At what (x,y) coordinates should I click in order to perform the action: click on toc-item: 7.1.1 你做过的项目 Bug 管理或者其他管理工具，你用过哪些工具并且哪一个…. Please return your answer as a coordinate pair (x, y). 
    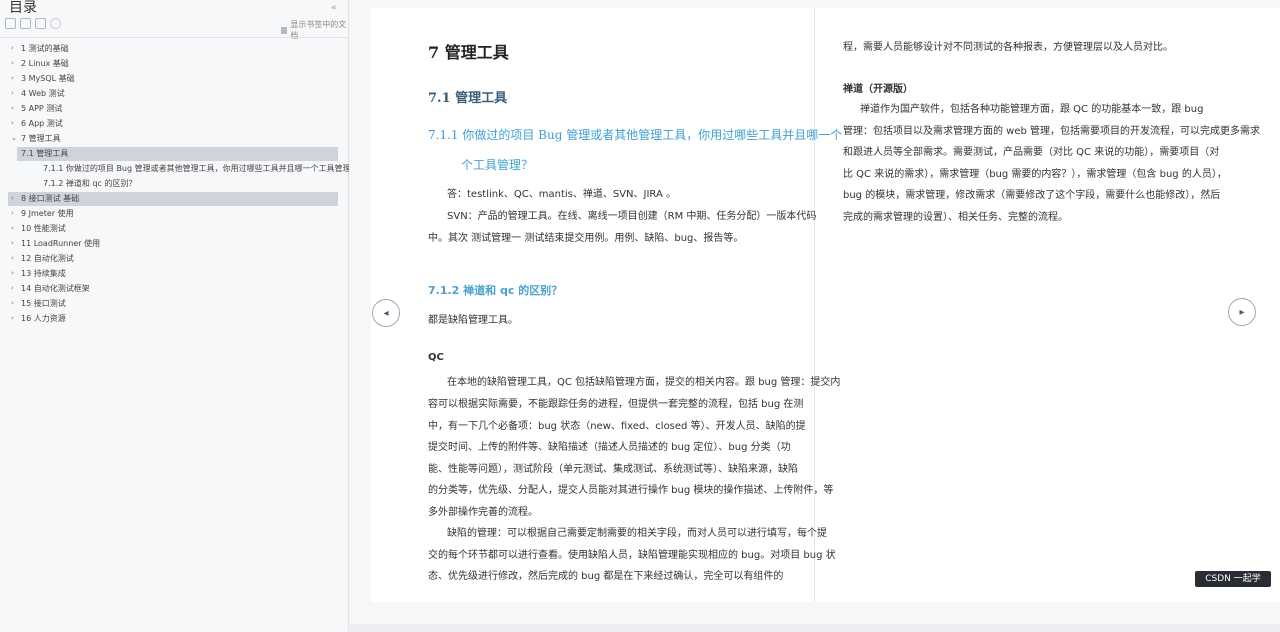
    Looking at the image, I should click on (174, 168).